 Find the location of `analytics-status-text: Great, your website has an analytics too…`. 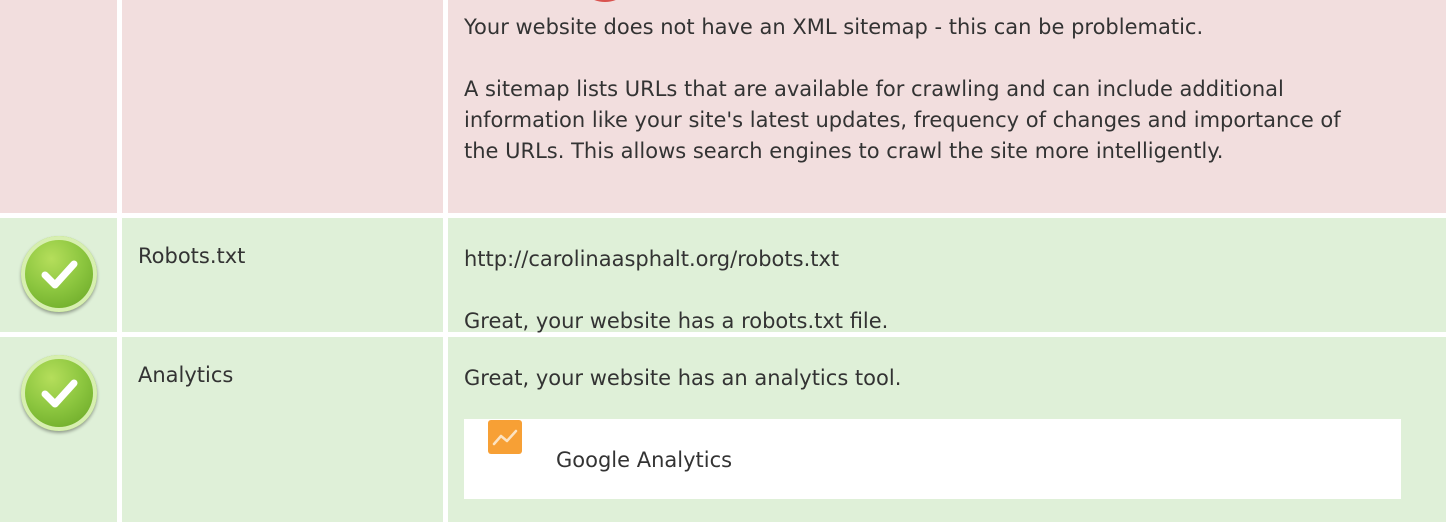

analytics-status-text: Great, your website has an analytics too… is located at coordinates (683, 378).